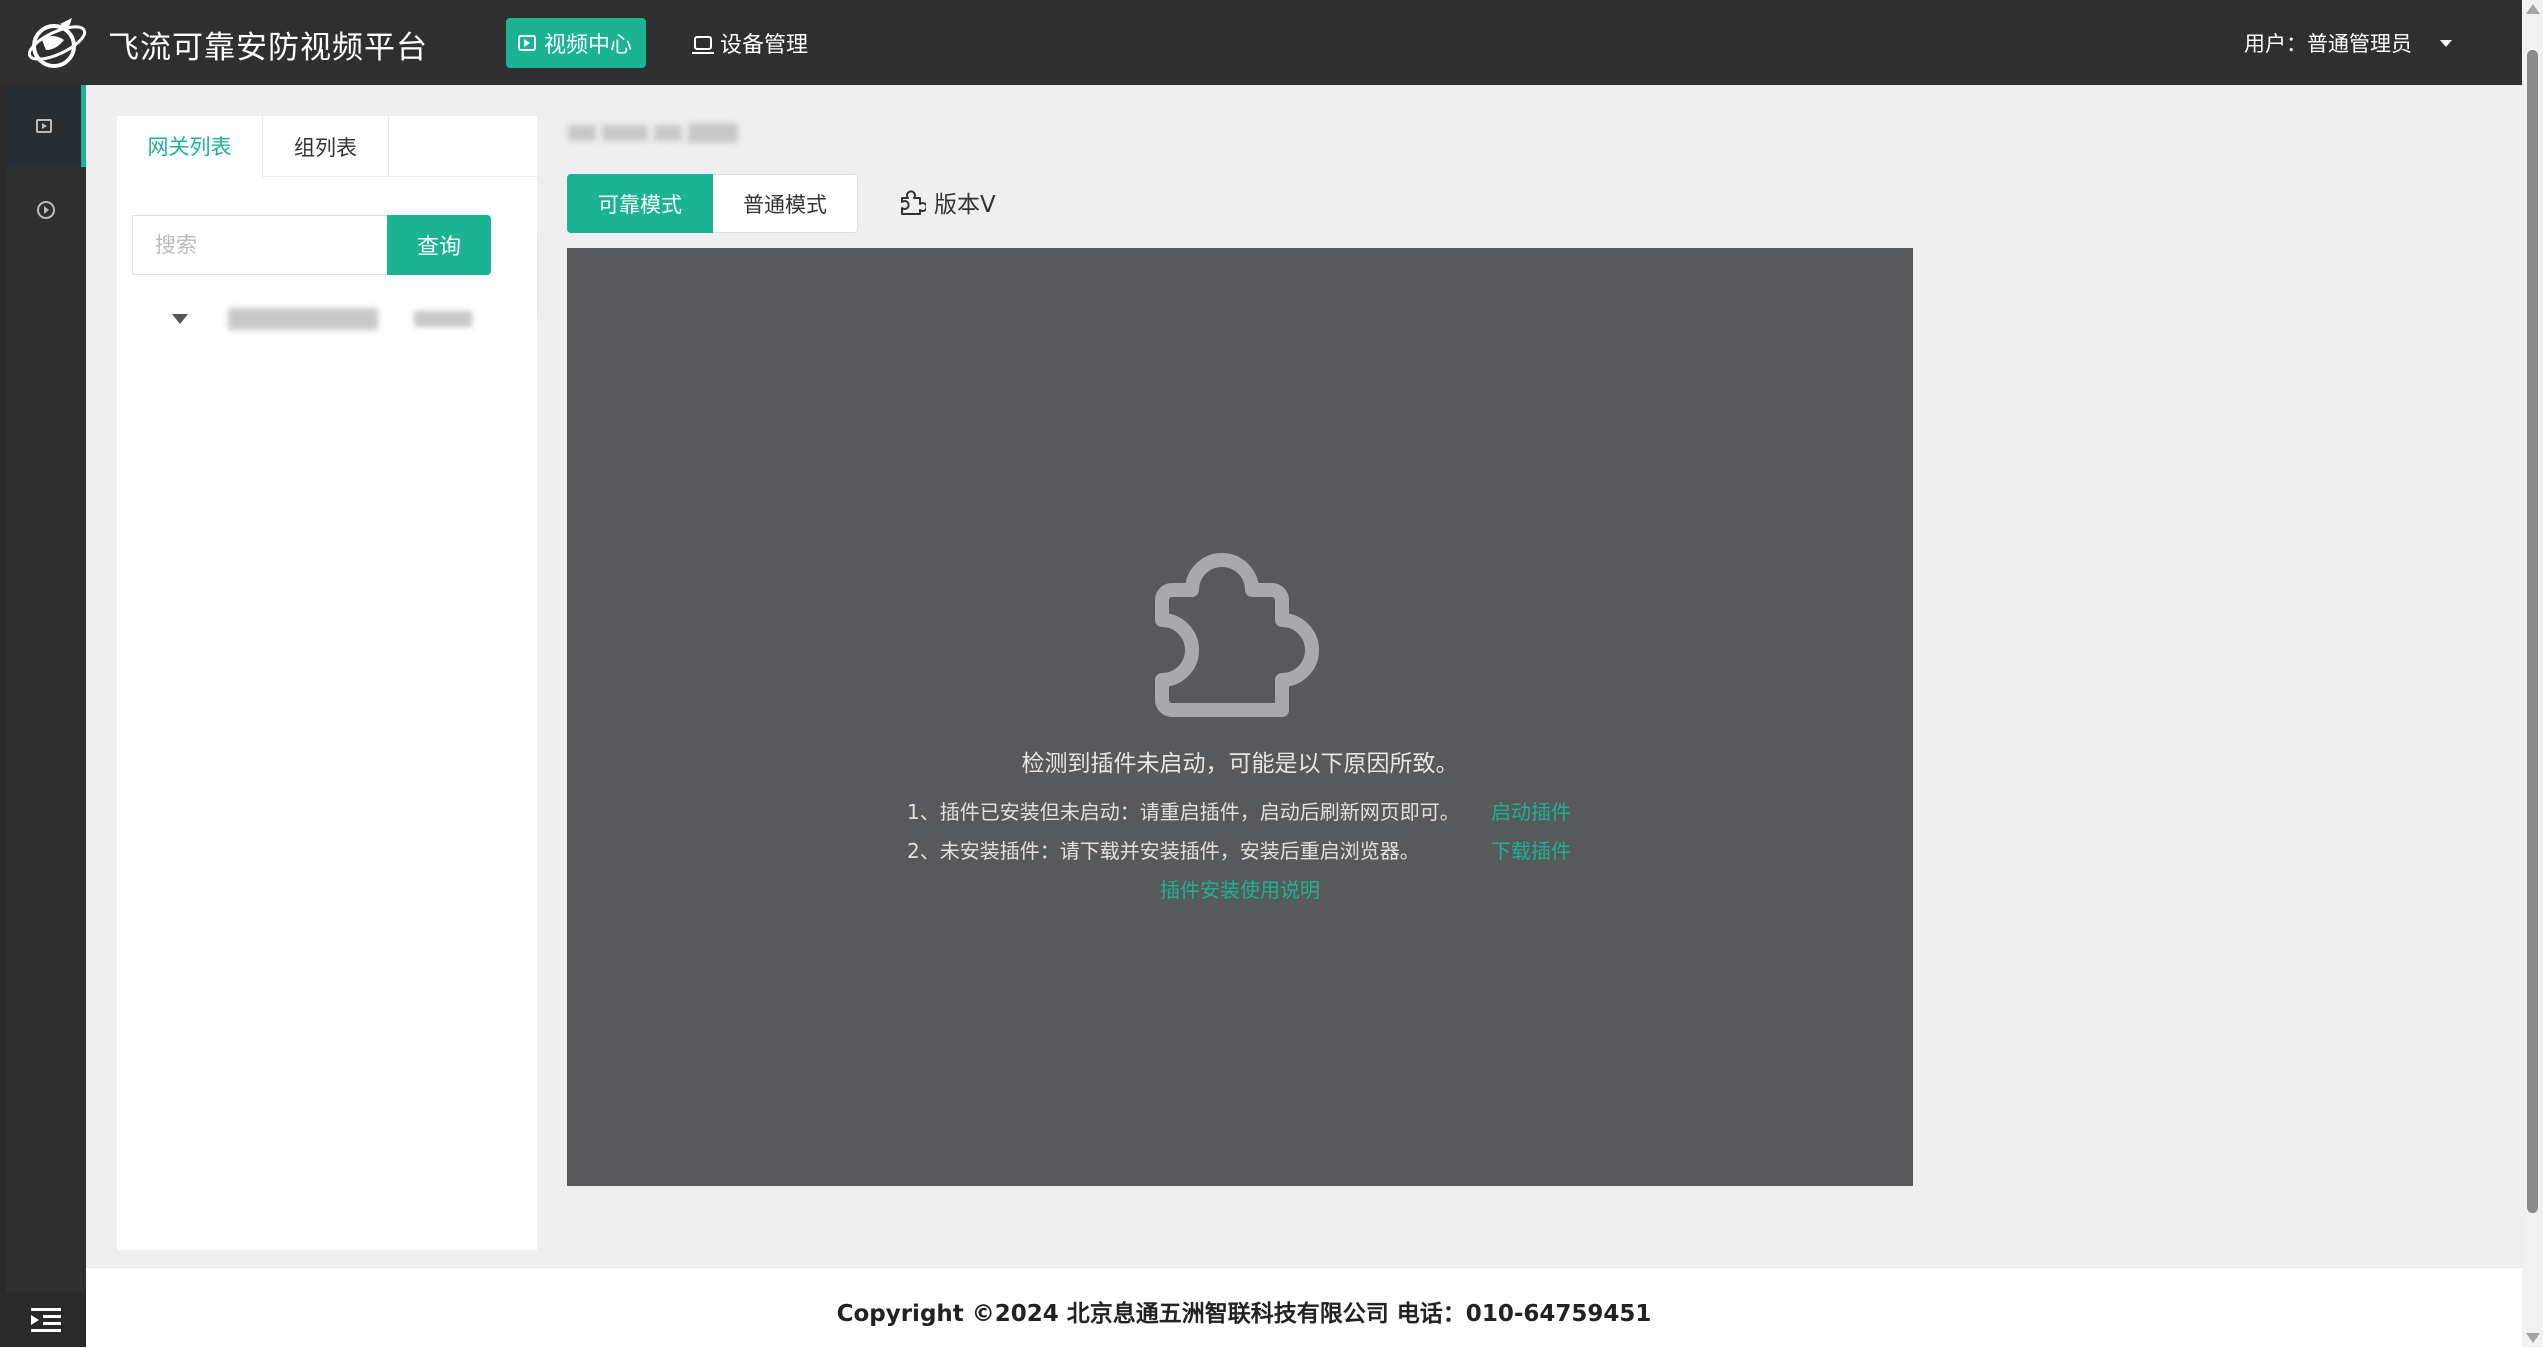  What do you see at coordinates (327, 683) in the screenshot?
I see `gateway-panel: 网关列表 组列表 查询` at bounding box center [327, 683].